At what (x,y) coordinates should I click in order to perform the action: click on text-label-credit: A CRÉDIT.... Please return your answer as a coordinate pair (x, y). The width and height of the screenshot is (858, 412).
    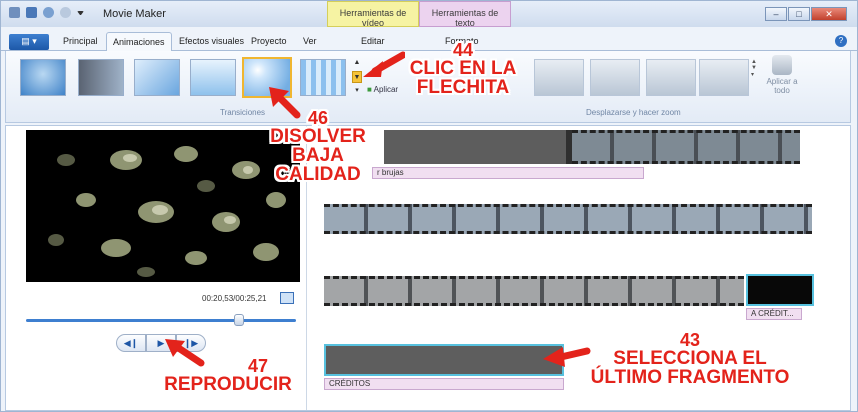
    Looking at the image, I should click on (774, 314).